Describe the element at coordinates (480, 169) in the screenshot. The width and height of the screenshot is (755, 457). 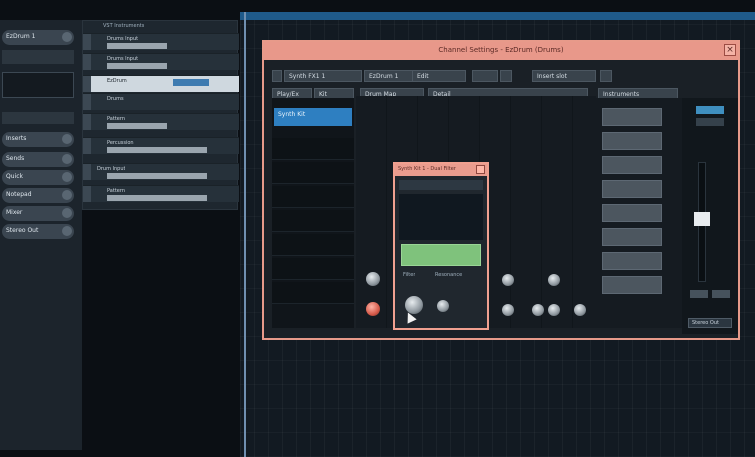
I see `close-icon` at that location.